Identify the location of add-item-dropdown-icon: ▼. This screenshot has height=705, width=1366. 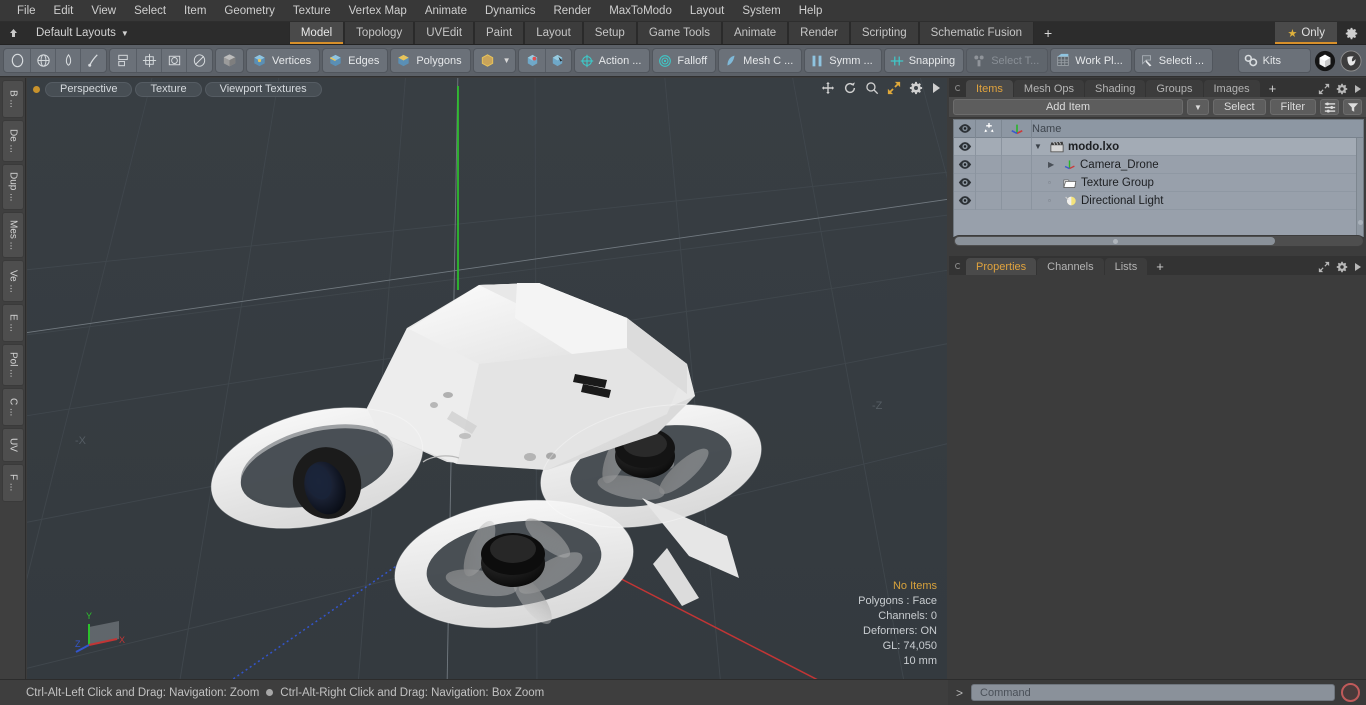
(1197, 107).